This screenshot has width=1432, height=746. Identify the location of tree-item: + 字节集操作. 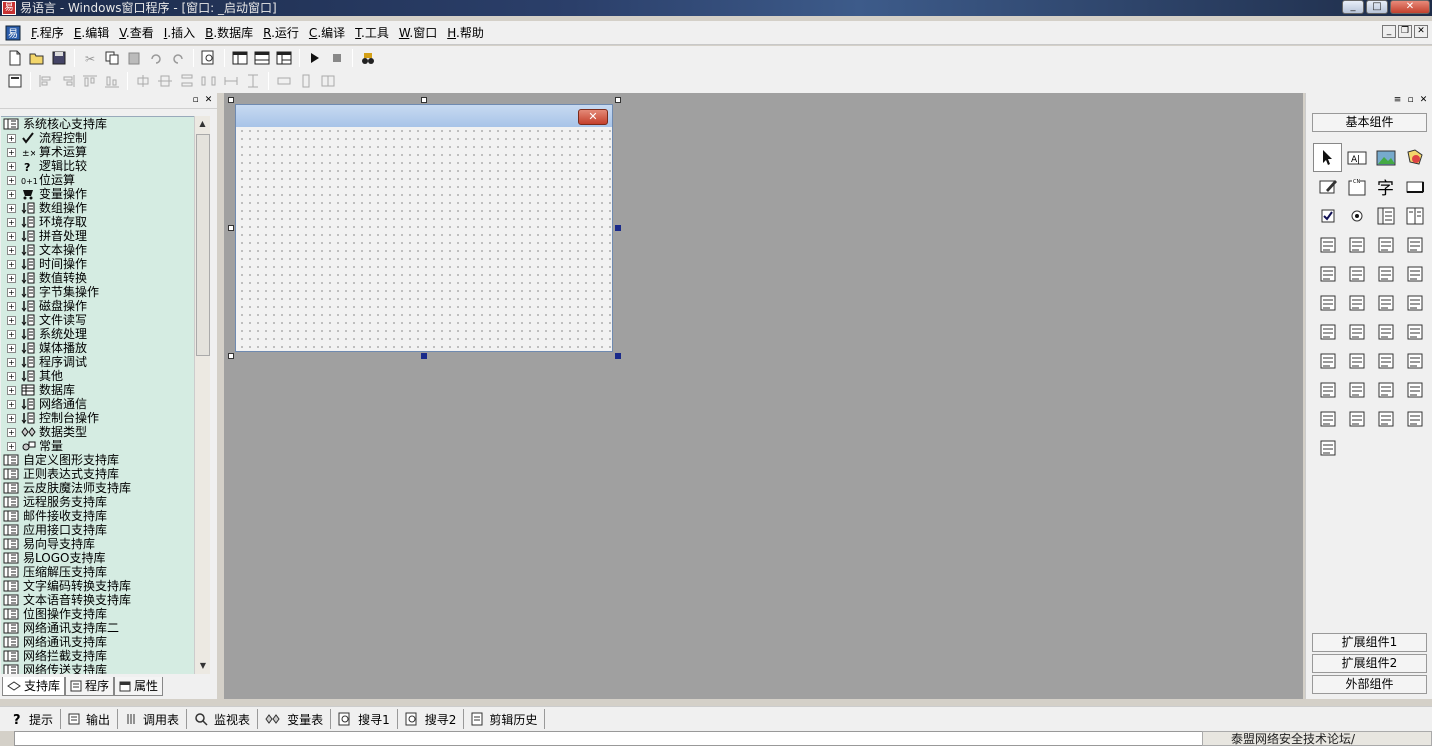
(97, 292).